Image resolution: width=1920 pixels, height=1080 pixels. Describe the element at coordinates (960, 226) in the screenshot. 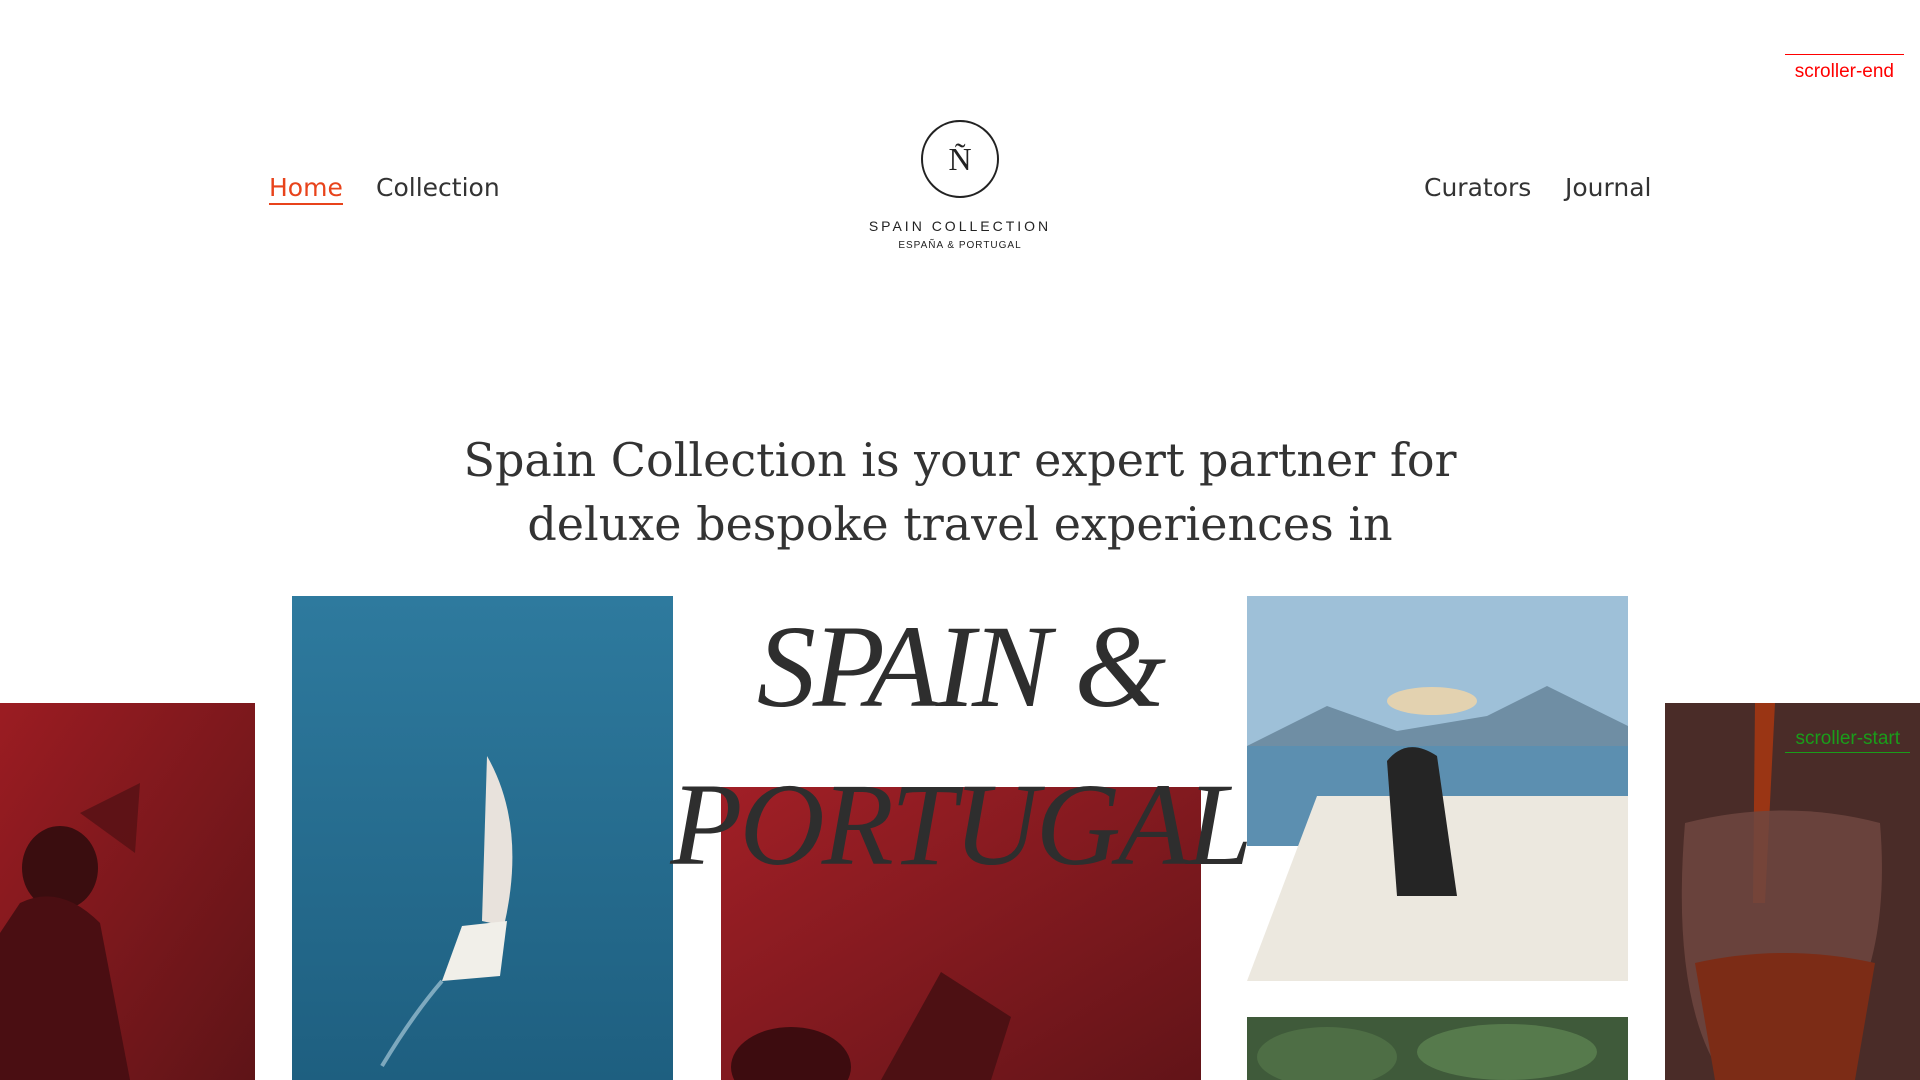

I see `logo-name: SPAIN COLLECTION` at that location.